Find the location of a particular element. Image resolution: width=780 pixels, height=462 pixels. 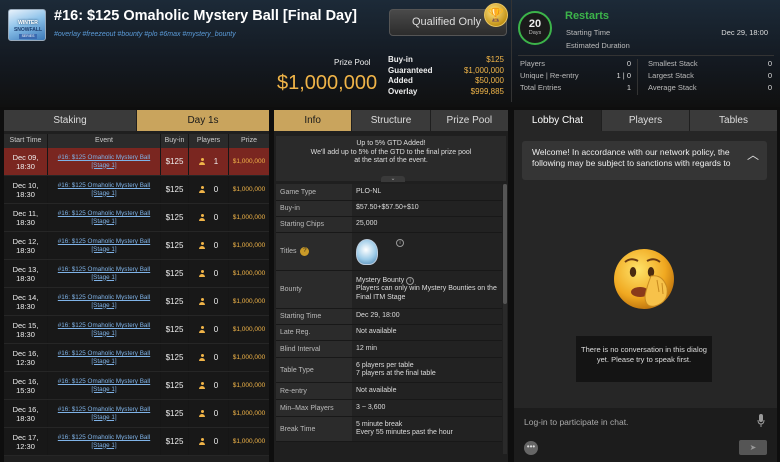

info-row: Game Type PLO-NL is located at coordinates (389, 192).